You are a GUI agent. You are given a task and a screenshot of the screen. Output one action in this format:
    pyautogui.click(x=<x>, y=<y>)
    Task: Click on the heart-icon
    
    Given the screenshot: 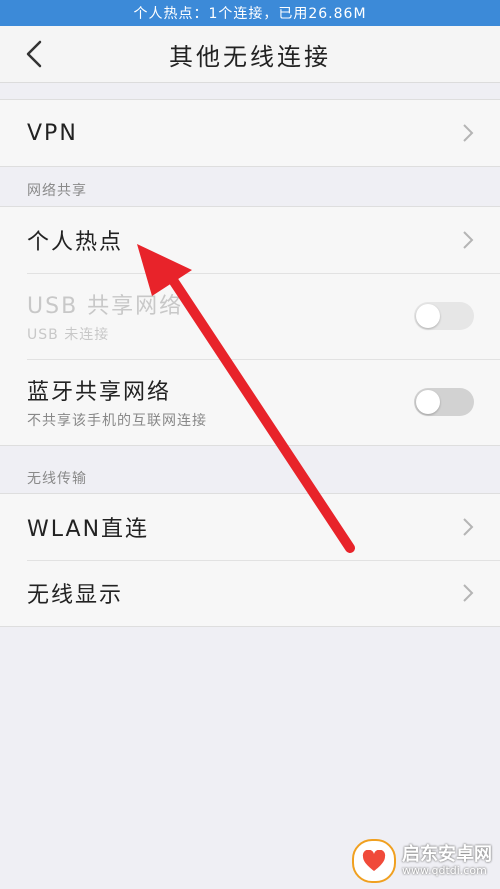 What is the action you would take?
    pyautogui.click(x=374, y=860)
    